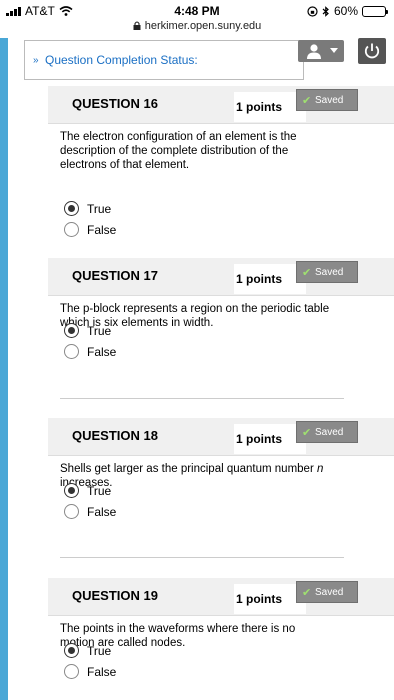 The height and width of the screenshot is (700, 394). Describe the element at coordinates (221, 437) in the screenshot. I see `question-header: QUESTION 18 1 points ✔ Saved` at that location.